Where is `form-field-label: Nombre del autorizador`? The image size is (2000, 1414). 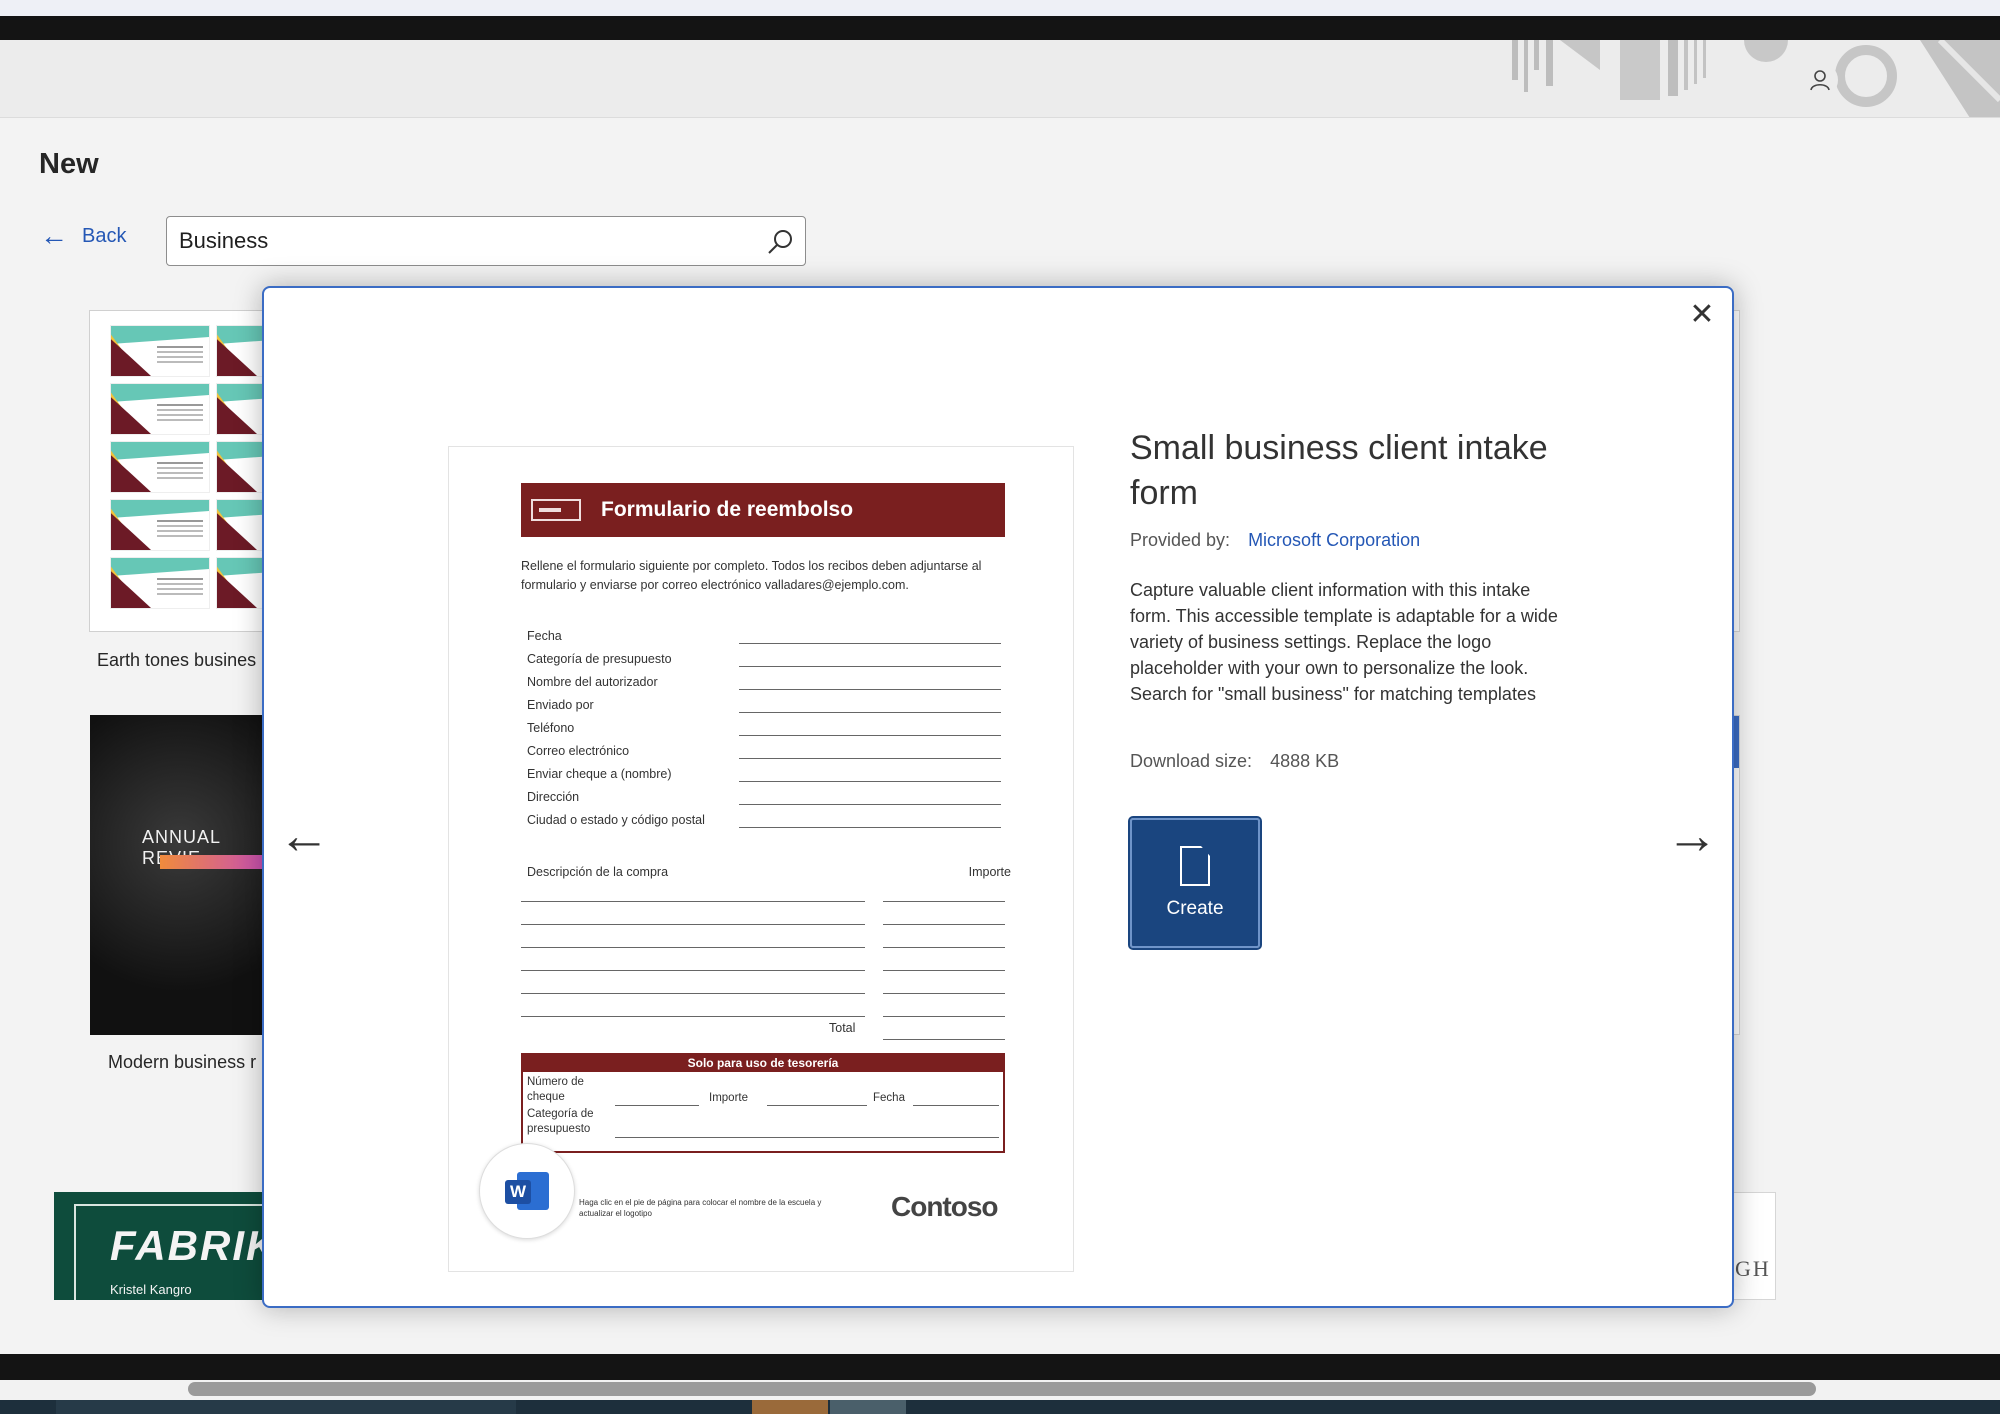 form-field-label: Nombre del autorizador is located at coordinates (592, 682).